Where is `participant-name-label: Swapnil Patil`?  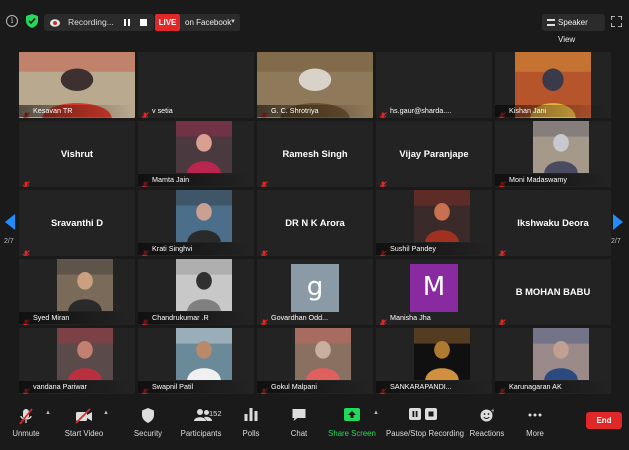 participant-name-label: Swapnil Patil is located at coordinates (195, 387).